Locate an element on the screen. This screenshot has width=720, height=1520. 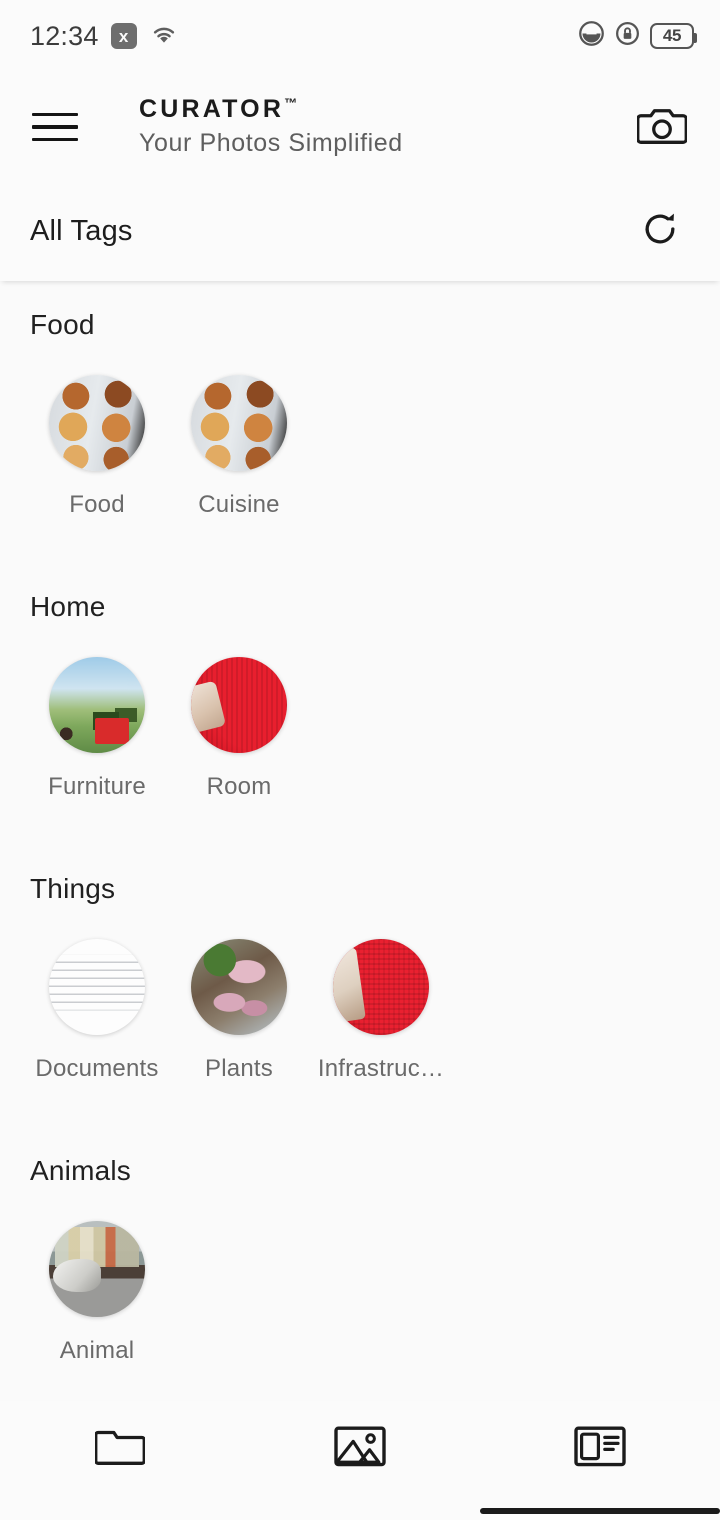
tag-label: Food is located at coordinates (97, 504).